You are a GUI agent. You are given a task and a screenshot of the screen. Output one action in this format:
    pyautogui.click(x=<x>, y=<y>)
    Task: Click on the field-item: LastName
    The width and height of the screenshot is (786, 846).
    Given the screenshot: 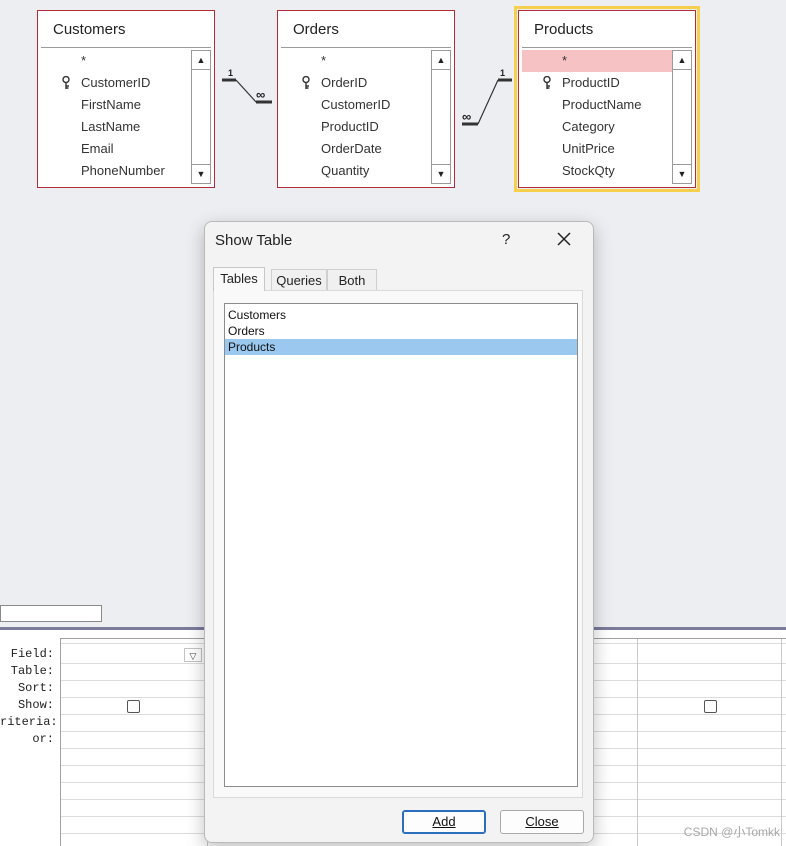 What is the action you would take?
    pyautogui.click(x=116, y=127)
    